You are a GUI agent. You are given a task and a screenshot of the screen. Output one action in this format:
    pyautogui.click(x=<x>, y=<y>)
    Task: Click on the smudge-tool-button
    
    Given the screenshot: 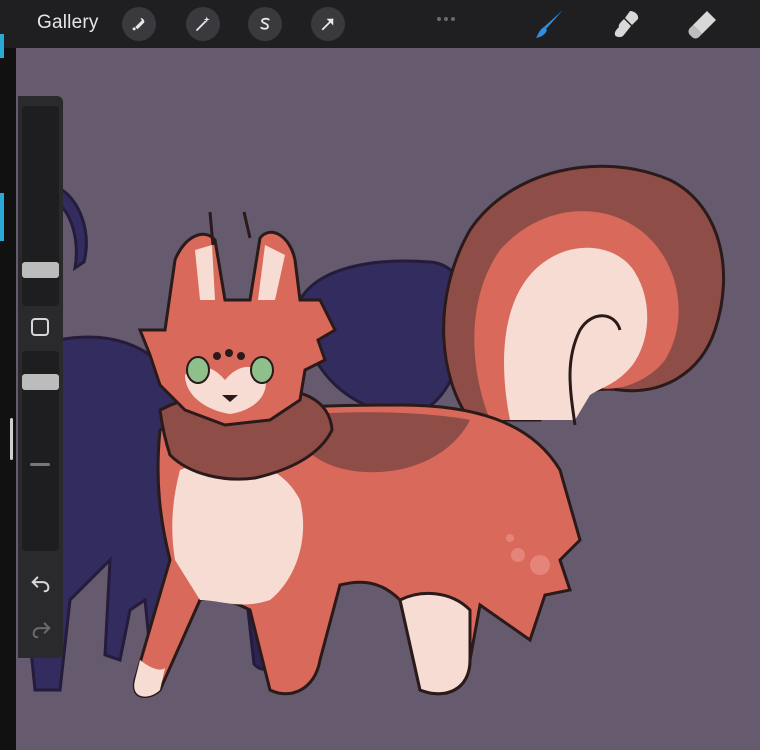 What is the action you would take?
    pyautogui.click(x=626, y=24)
    